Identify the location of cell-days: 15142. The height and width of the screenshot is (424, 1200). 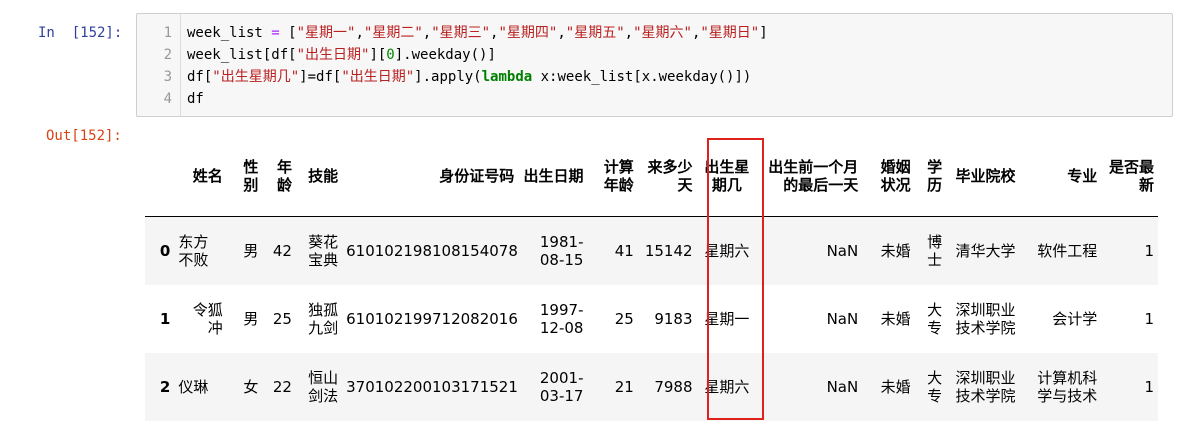
(668, 250).